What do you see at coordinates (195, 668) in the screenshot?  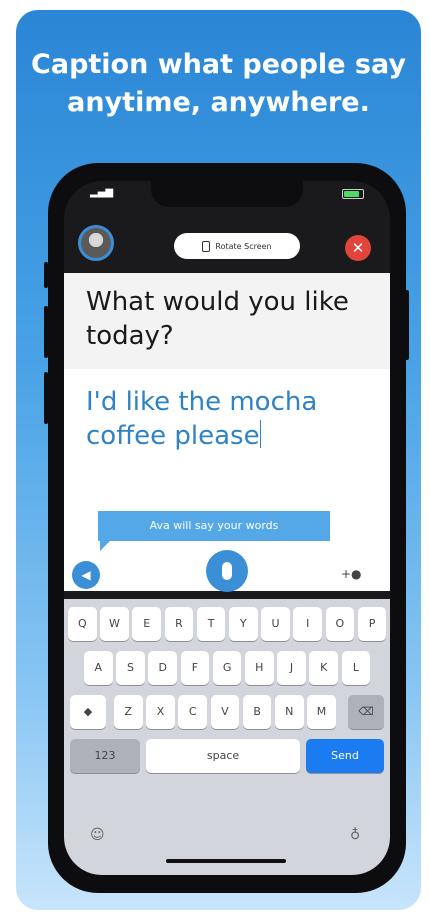 I see `key-f: F` at bounding box center [195, 668].